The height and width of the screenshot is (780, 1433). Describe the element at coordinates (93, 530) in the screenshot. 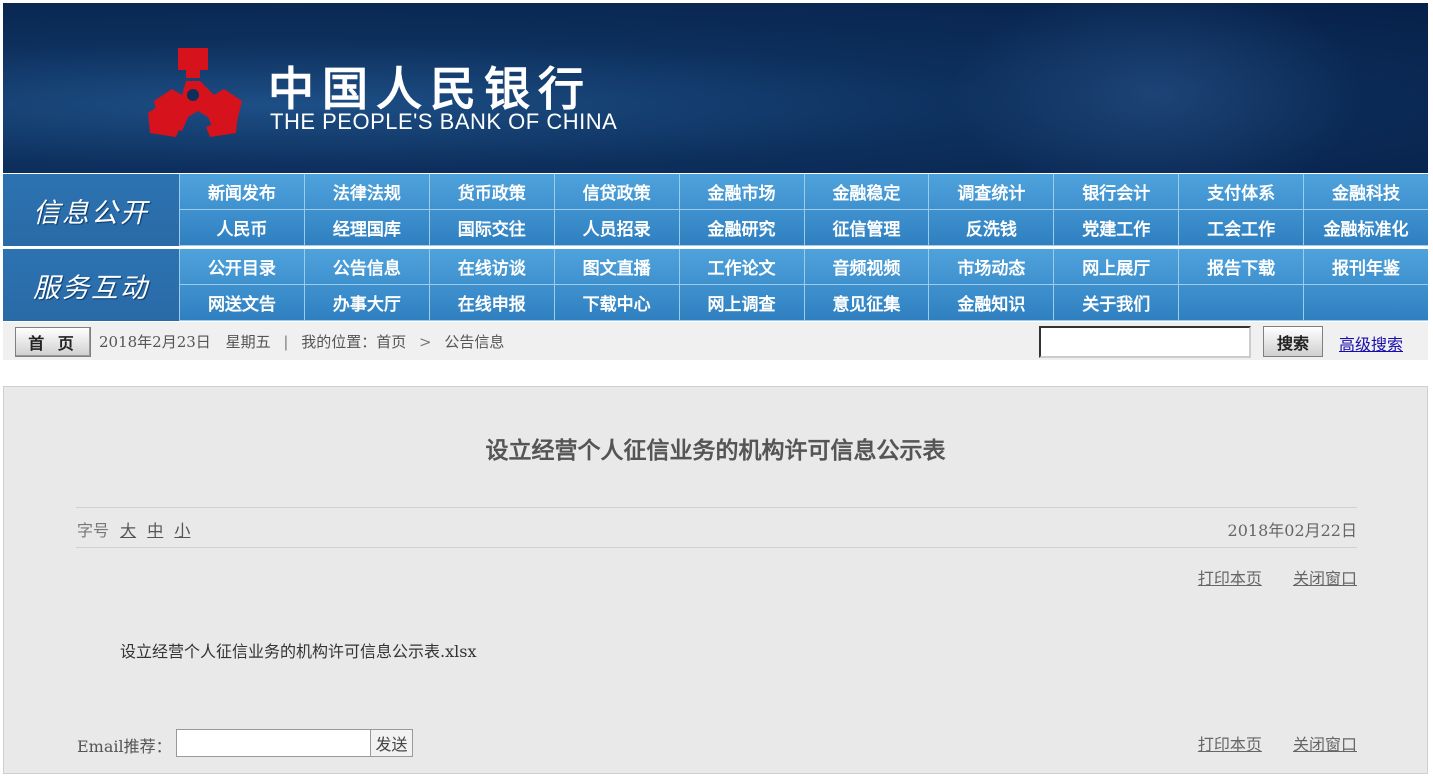

I see `font-size-label: 字号` at that location.